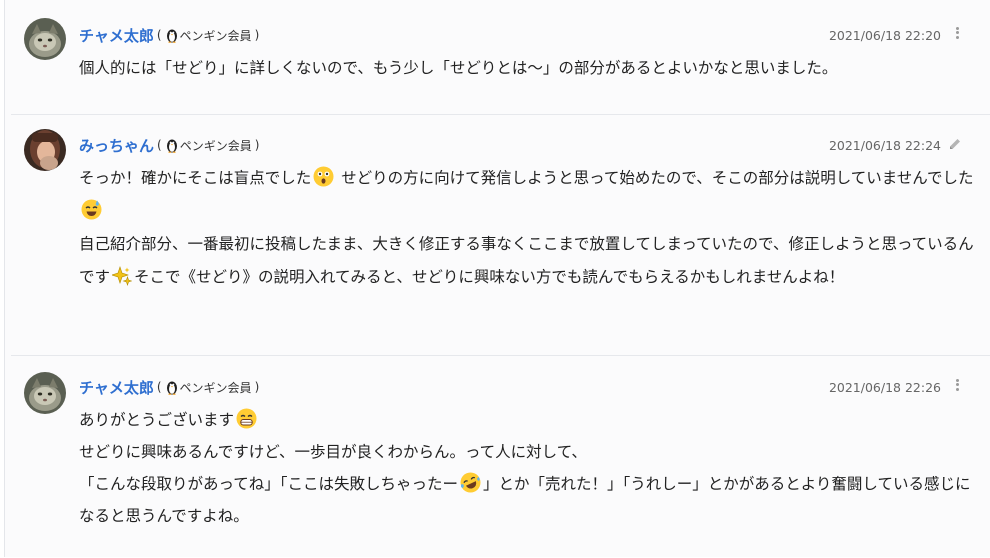  Describe the element at coordinates (527, 145) in the screenshot. I see `comment-header: みっちゃん ( ペンギン会員 ) 2021/06/18 22:24` at that location.